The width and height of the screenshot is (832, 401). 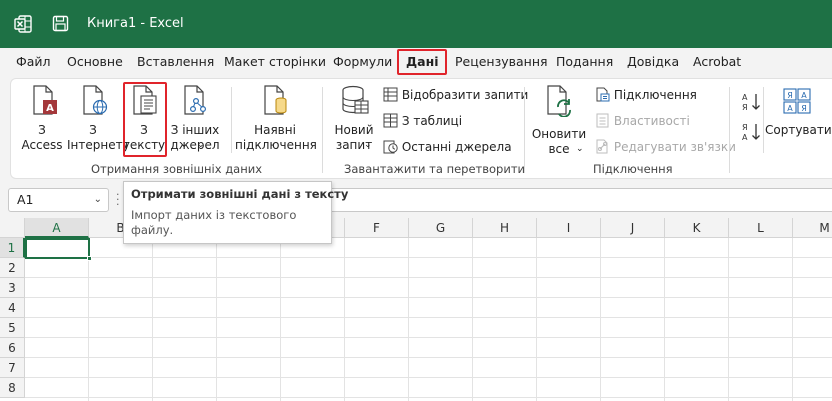 I want to click on tab-page-layout: Макет сторінки, so click(x=275, y=61).